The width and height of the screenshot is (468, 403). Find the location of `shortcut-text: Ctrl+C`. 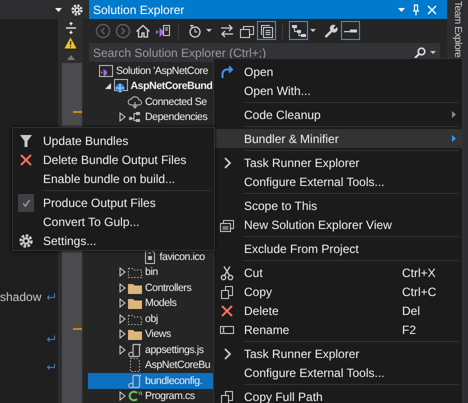

shortcut-text: Ctrl+C is located at coordinates (419, 291).